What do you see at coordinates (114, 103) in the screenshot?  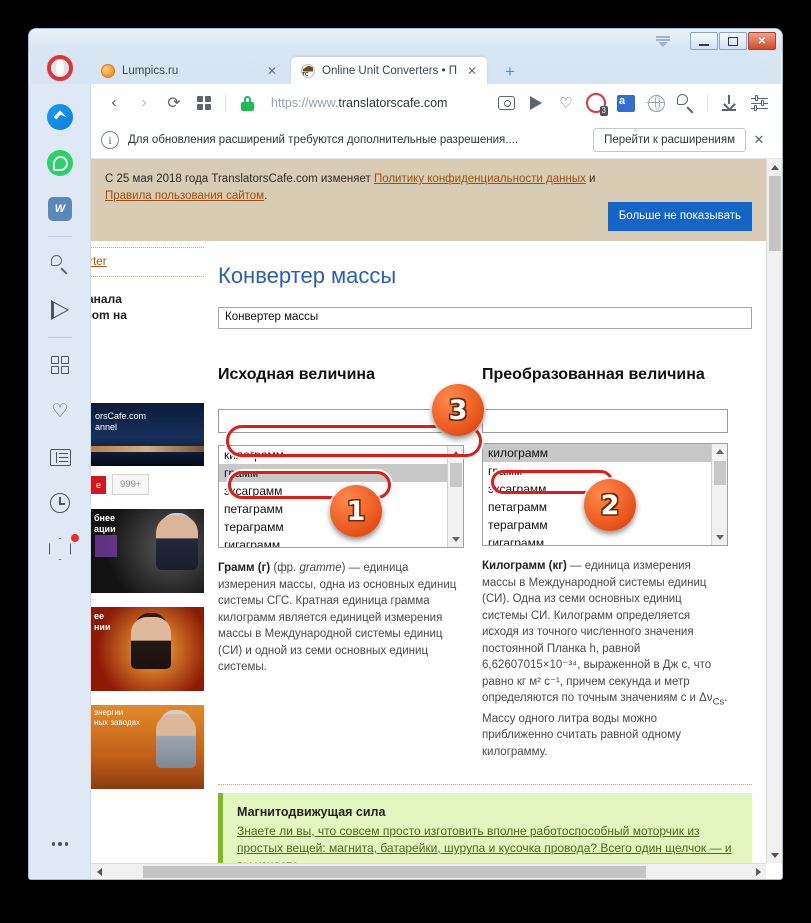 I see `back-icon: ‹` at bounding box center [114, 103].